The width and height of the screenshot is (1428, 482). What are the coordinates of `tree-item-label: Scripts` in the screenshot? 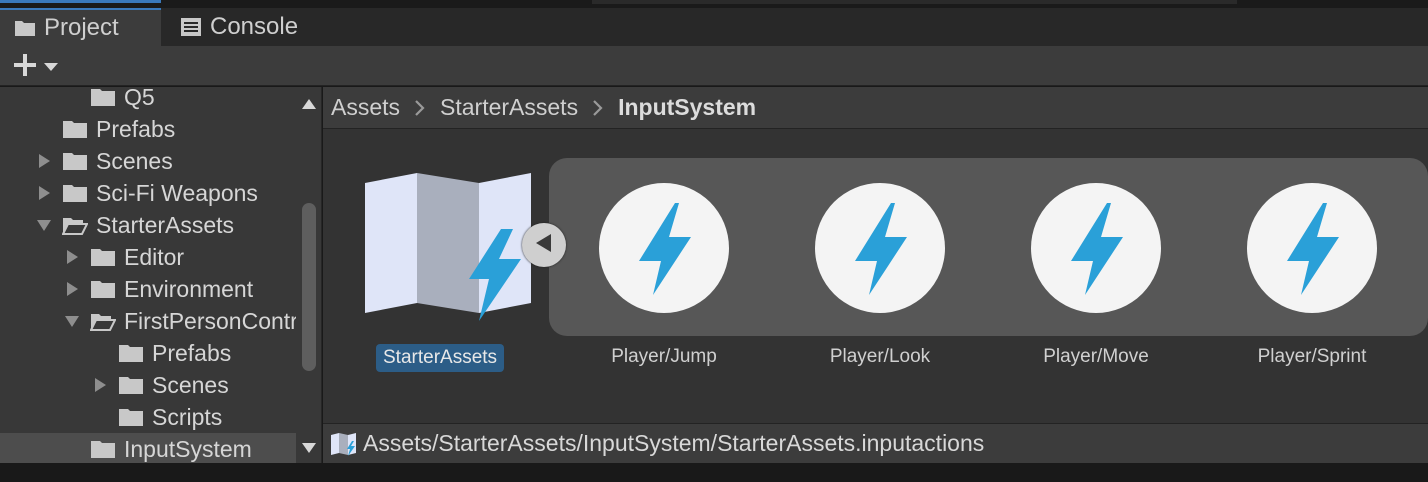 It's located at (187, 416).